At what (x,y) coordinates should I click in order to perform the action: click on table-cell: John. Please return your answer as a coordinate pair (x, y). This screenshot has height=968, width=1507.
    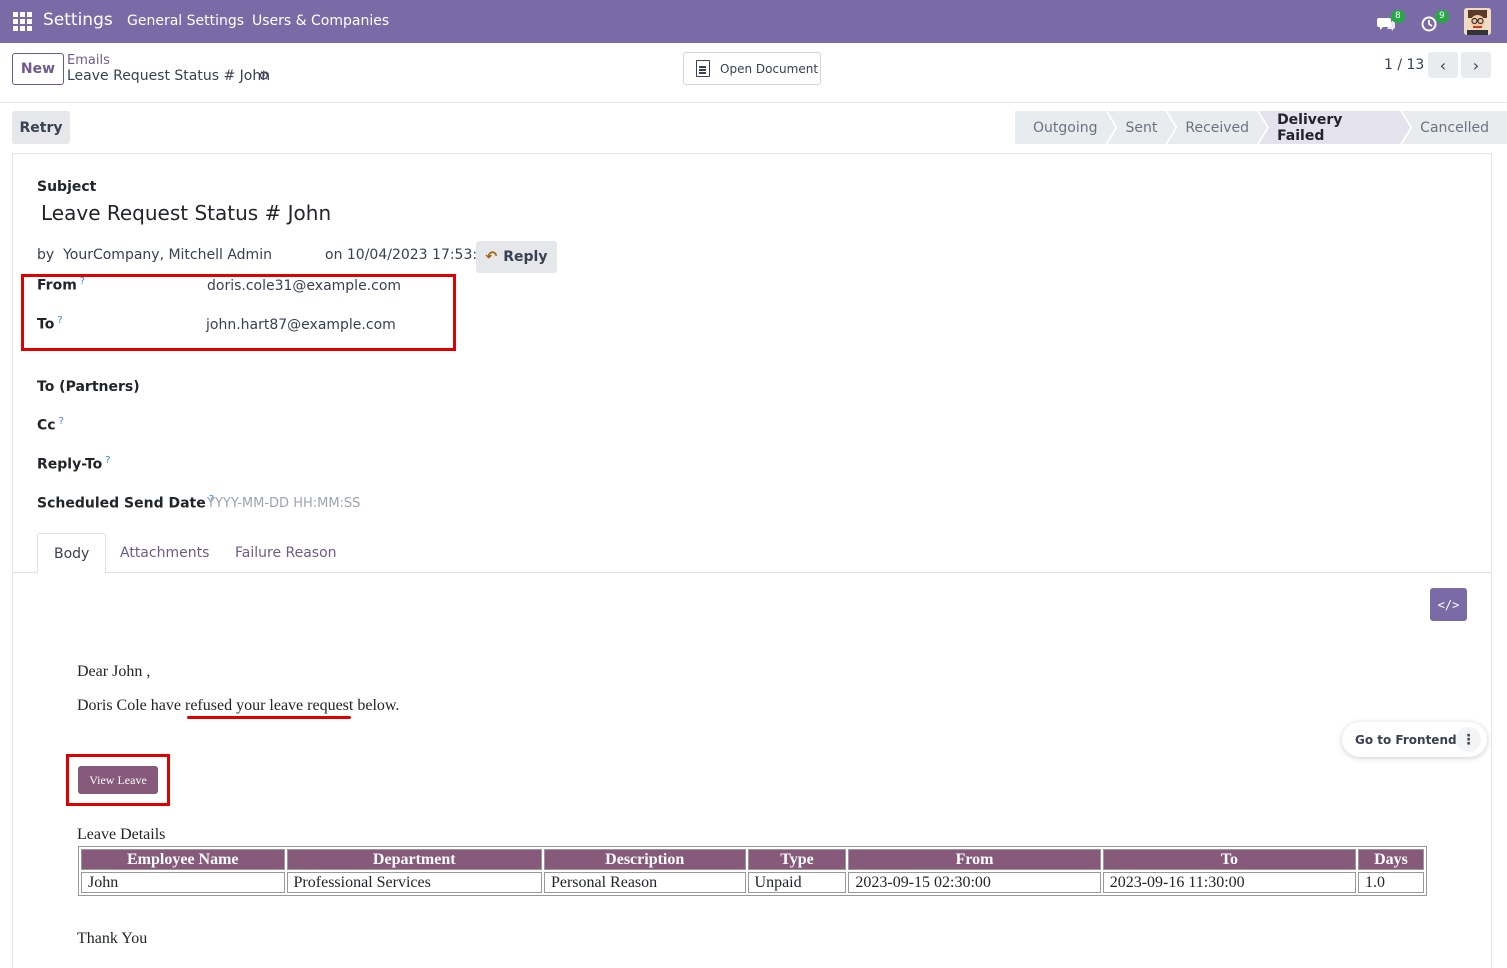
    Looking at the image, I should click on (183, 882).